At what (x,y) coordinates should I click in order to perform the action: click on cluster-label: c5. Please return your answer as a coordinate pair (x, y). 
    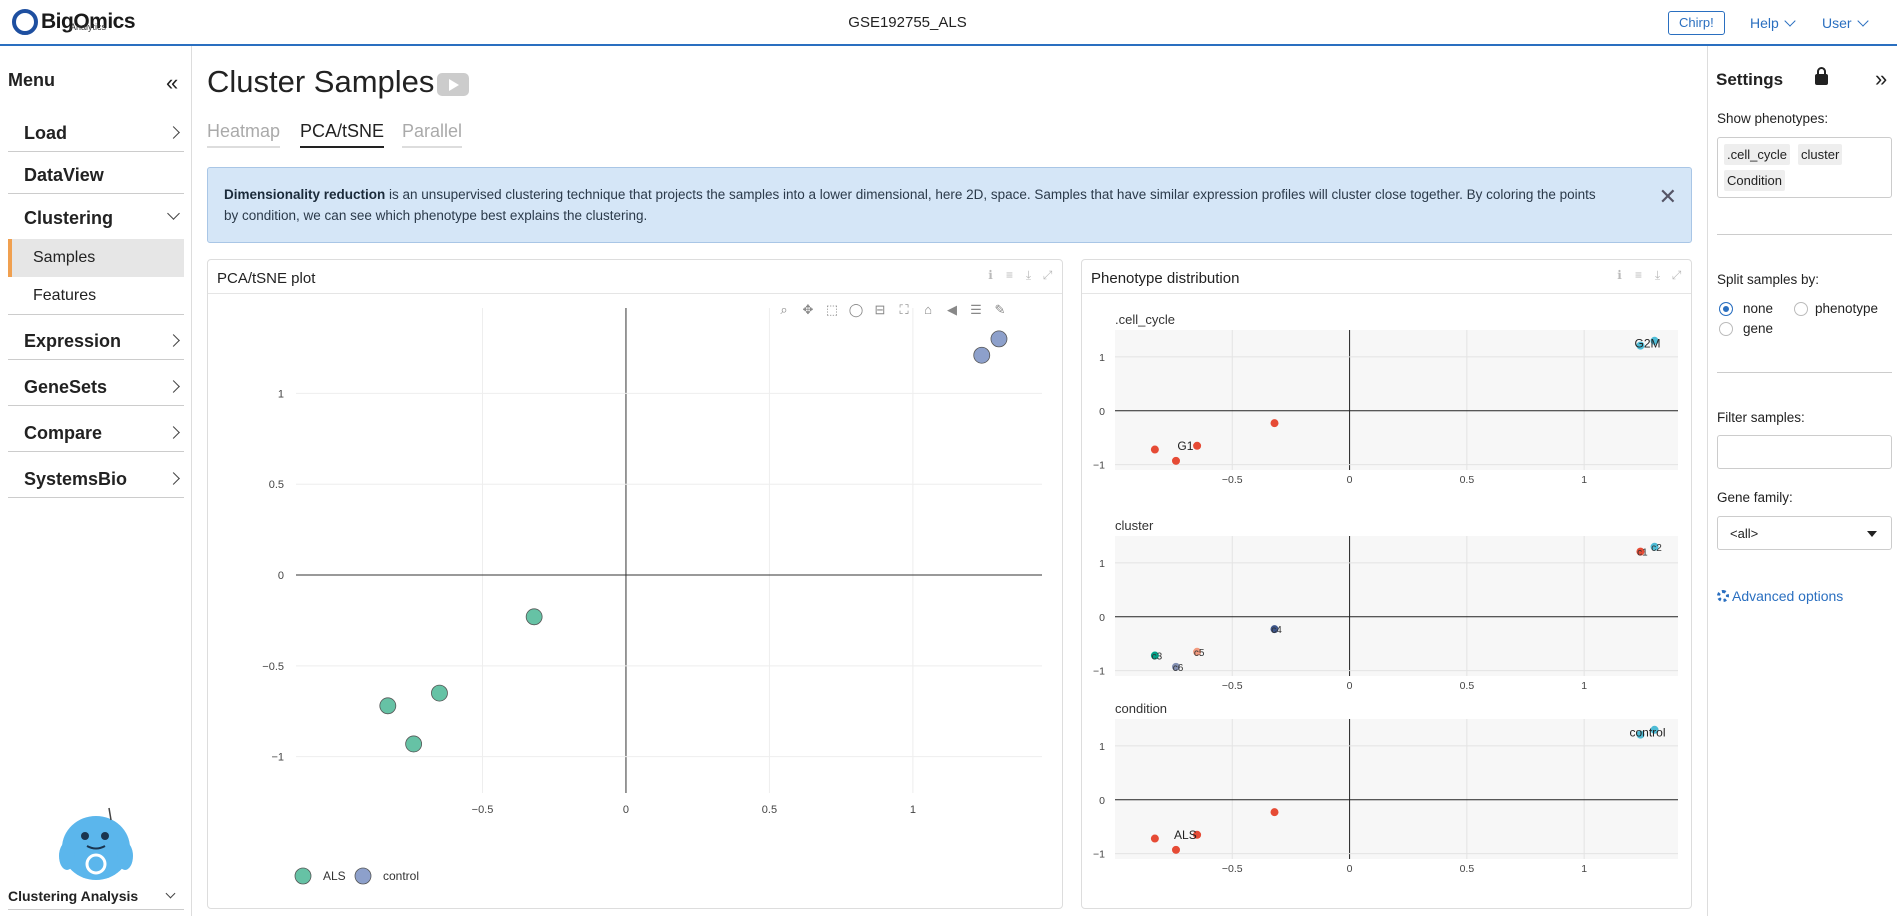
    Looking at the image, I should click on (1199, 653).